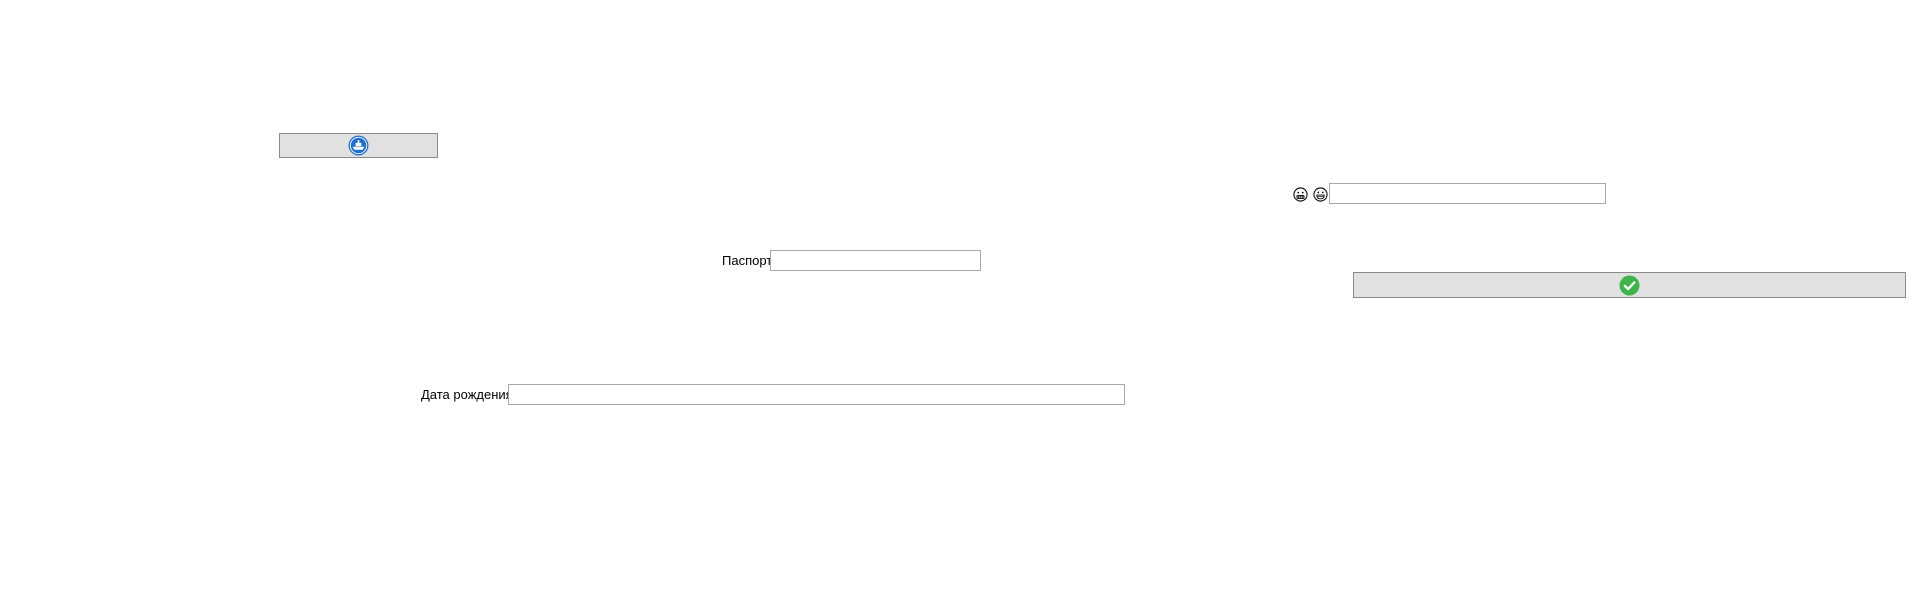 This screenshot has height=601, width=1930. I want to click on check-circle-icon, so click(1629, 285).